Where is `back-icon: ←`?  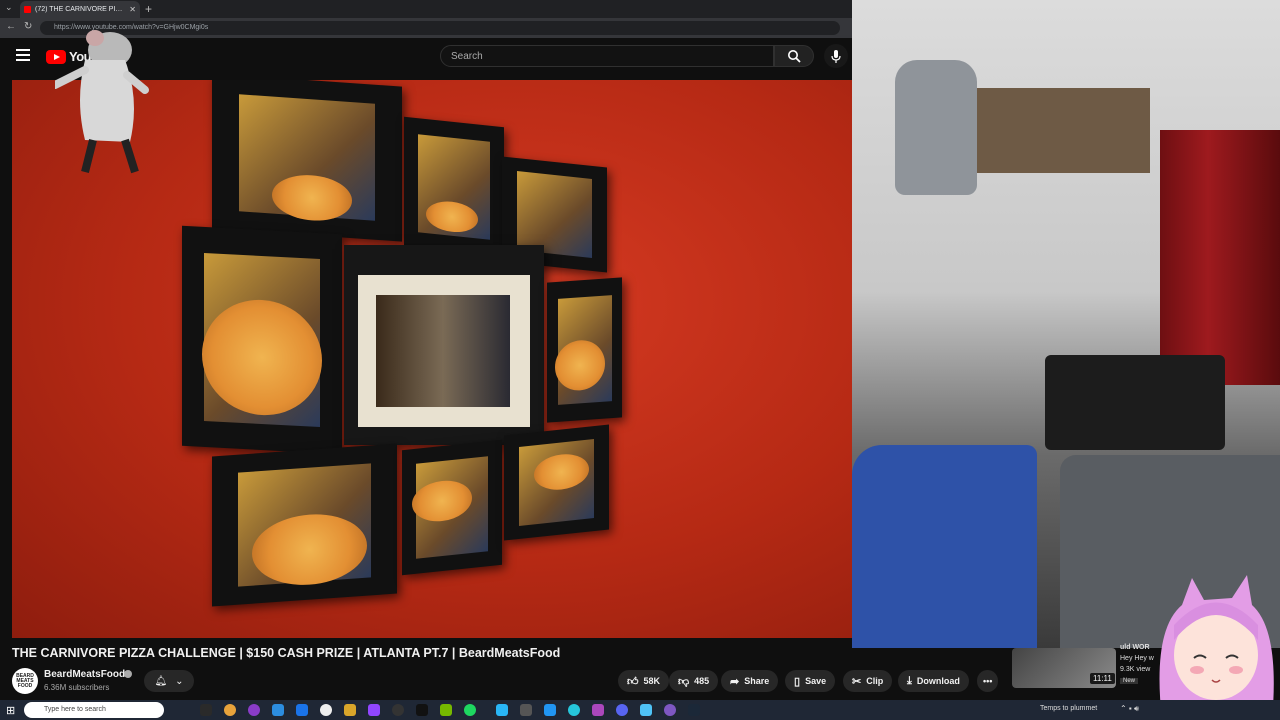
back-icon: ← is located at coordinates (11, 26).